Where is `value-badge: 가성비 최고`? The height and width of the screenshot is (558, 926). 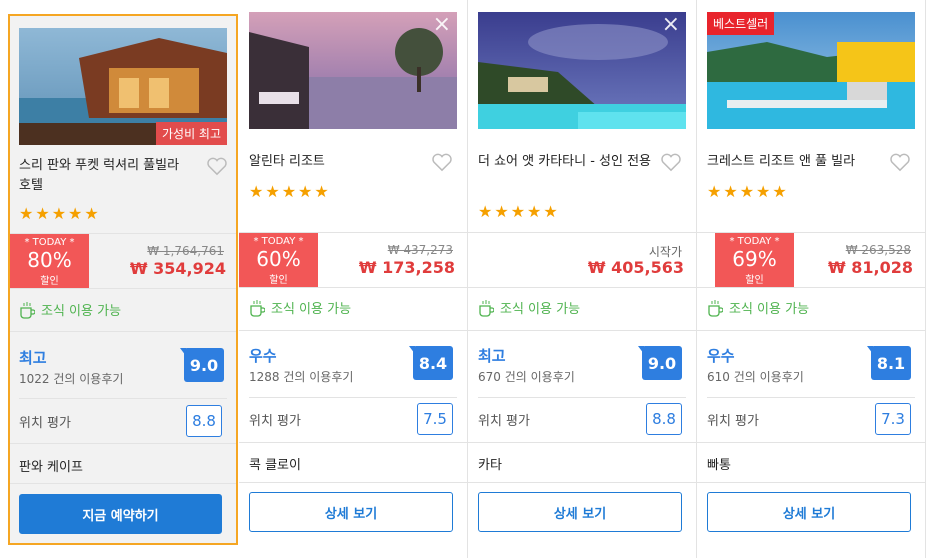
value-badge: 가성비 최고 is located at coordinates (191, 133).